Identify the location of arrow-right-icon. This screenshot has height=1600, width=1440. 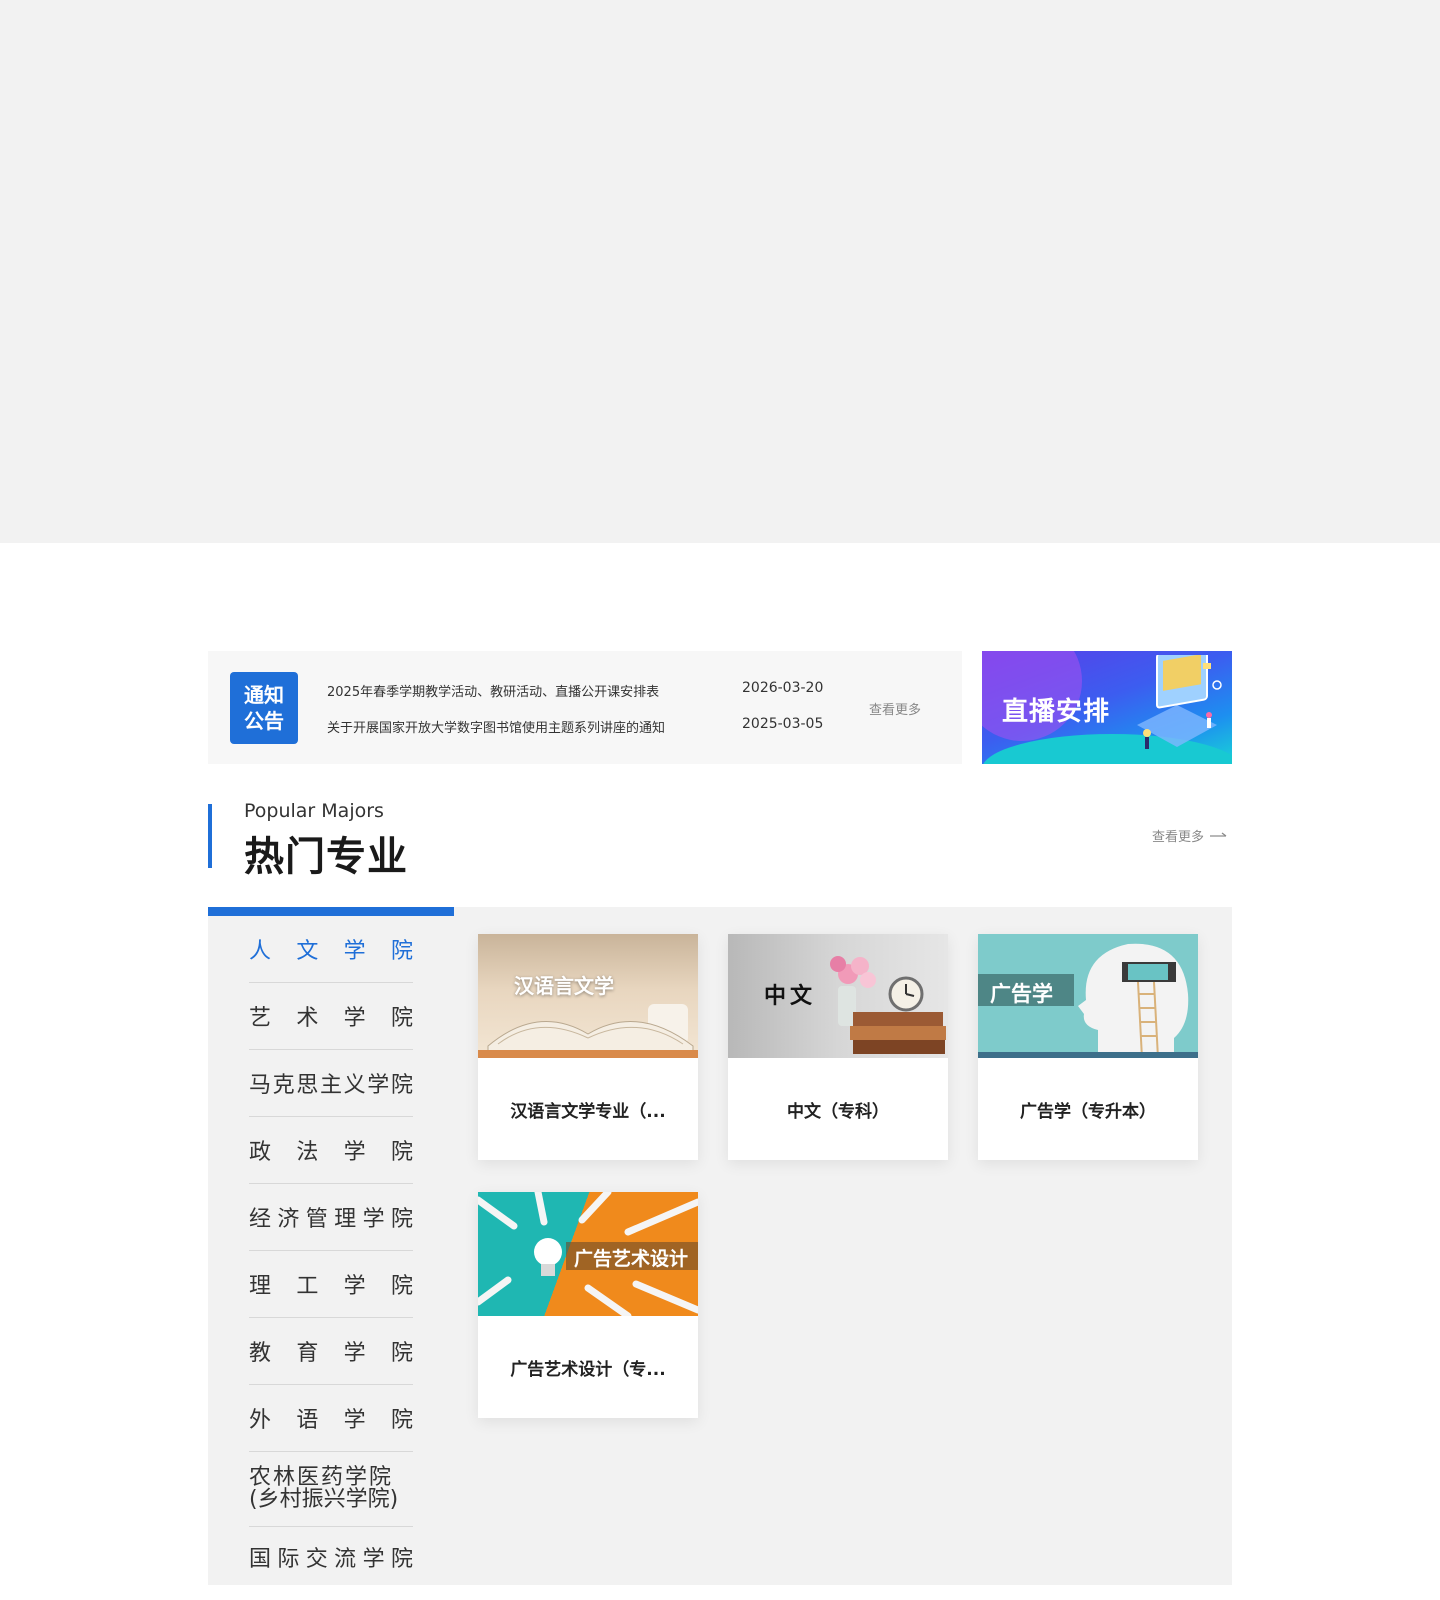
(1218, 834).